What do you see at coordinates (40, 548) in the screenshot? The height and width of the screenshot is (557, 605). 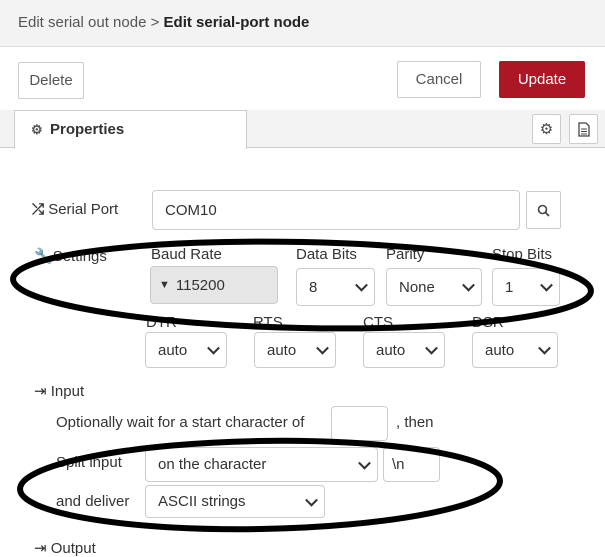 I see `sign-out-icon: ⇥` at bounding box center [40, 548].